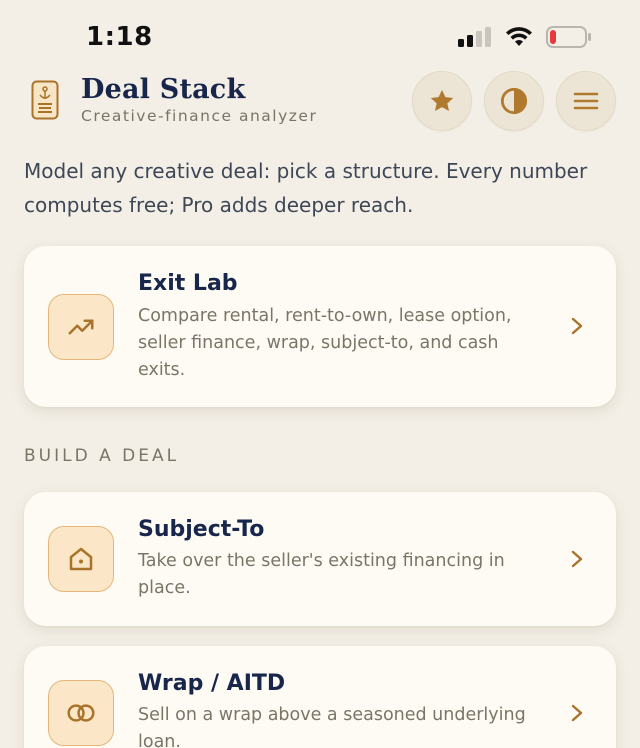 This screenshot has width=640, height=748. What do you see at coordinates (320, 32) in the screenshot?
I see `status-bar: 1:18` at bounding box center [320, 32].